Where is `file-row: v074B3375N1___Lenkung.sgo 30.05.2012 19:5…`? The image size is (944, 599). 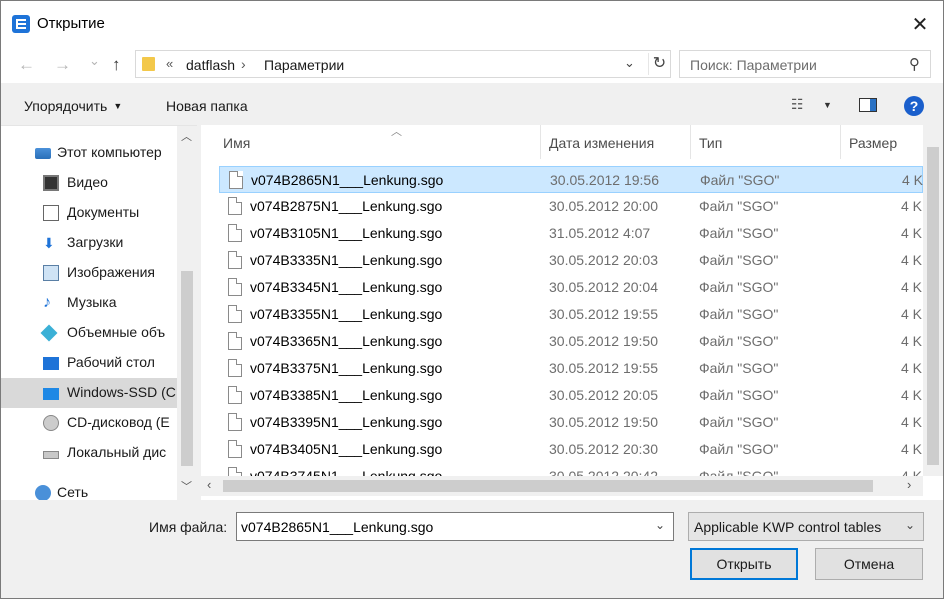
file-row: v074B3375N1___Lenkung.sgo 30.05.2012 19:5… is located at coordinates (571, 368).